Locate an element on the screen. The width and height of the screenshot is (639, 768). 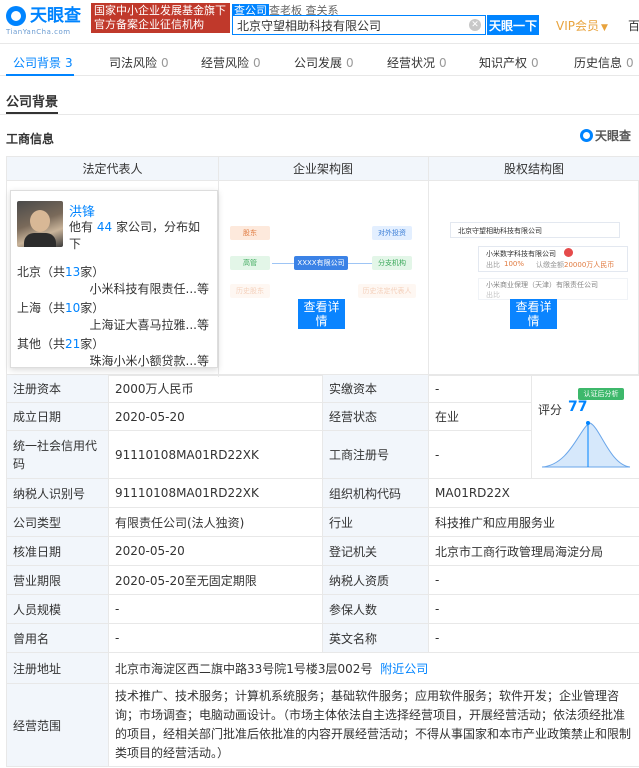
field-label: 经营范围 is located at coordinates (57, 725).